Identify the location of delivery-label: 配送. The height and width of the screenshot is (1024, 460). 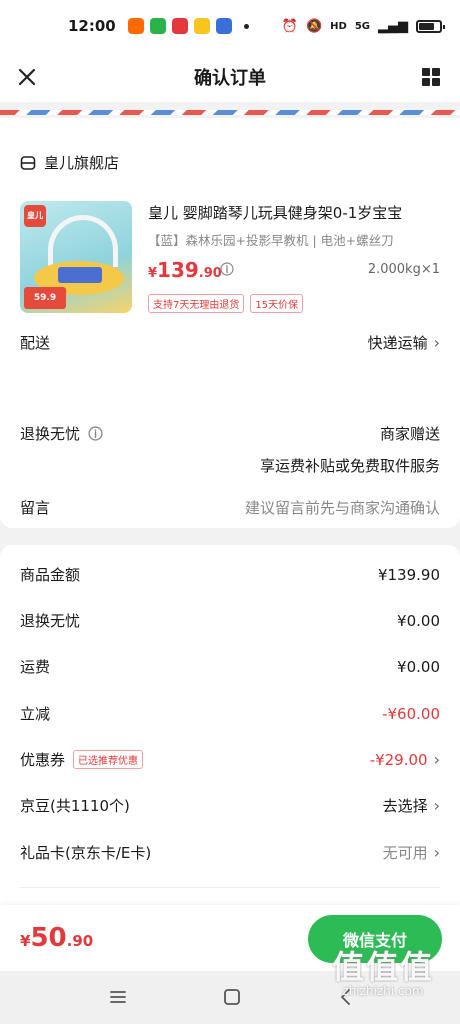
(35, 343).